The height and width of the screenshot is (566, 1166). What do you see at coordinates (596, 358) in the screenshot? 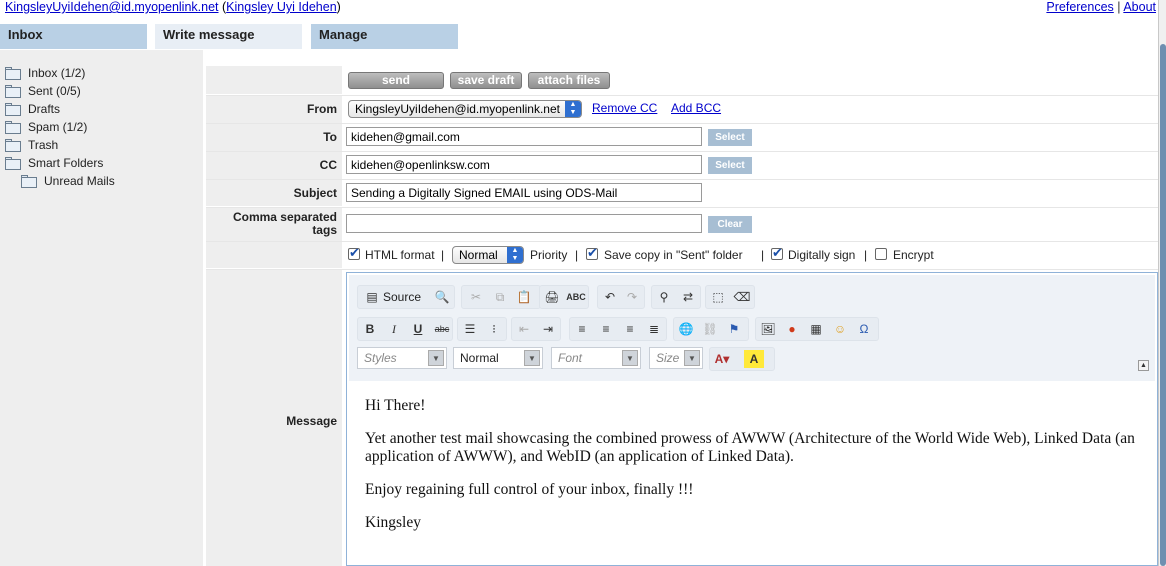
I see `font-combo: Font ▼` at bounding box center [596, 358].